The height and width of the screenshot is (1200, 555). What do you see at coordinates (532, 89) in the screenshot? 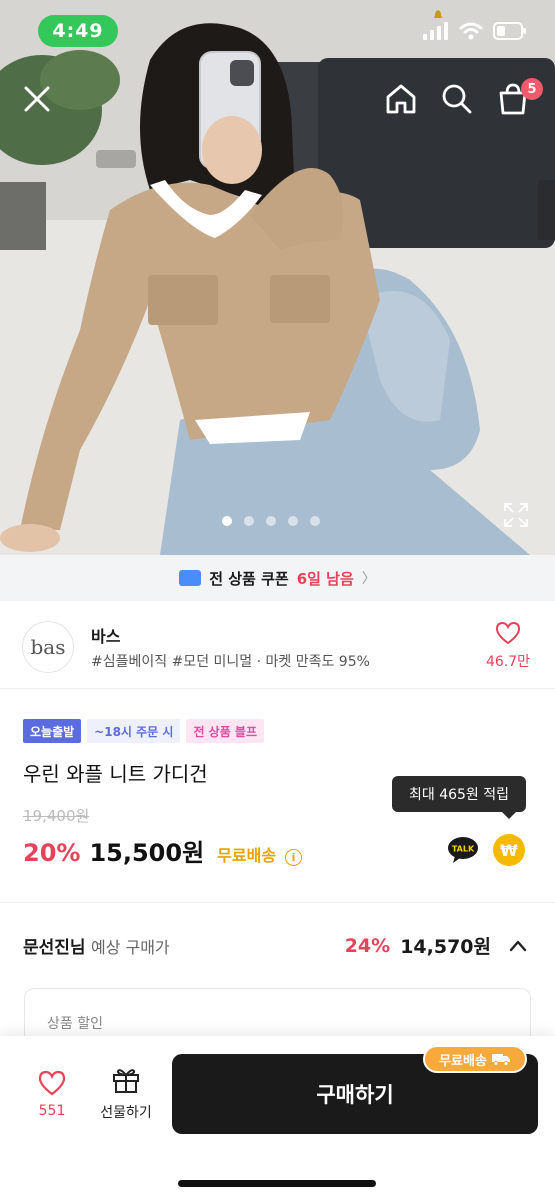
I see `cart-count-badge: 5` at bounding box center [532, 89].